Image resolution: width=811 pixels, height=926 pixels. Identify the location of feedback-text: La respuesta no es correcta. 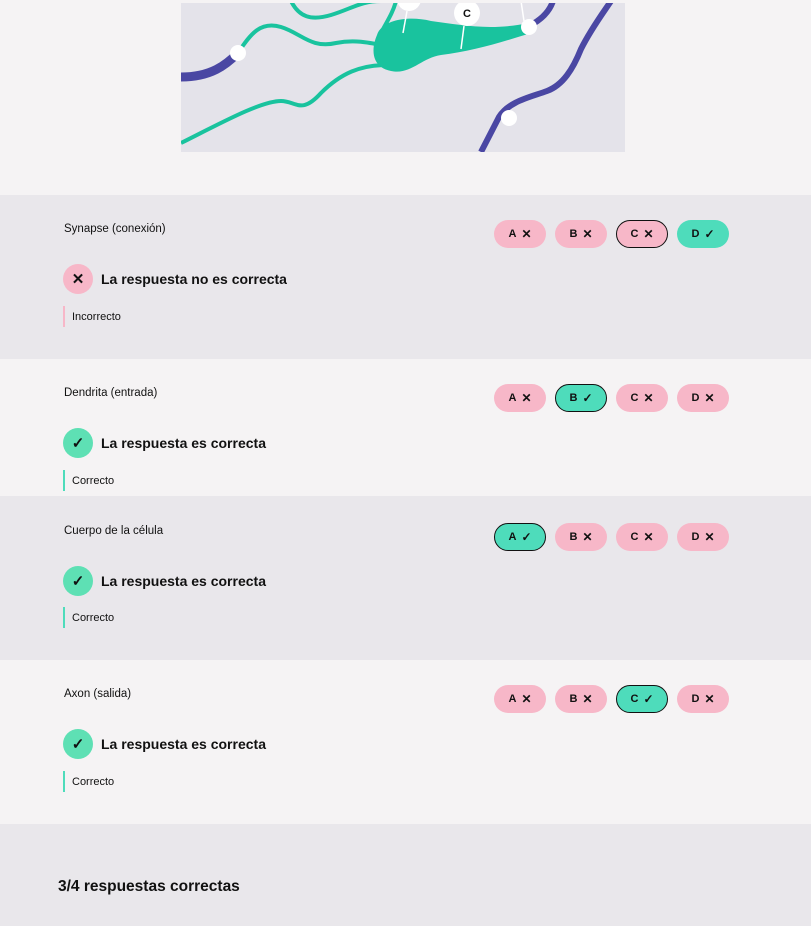
(194, 279).